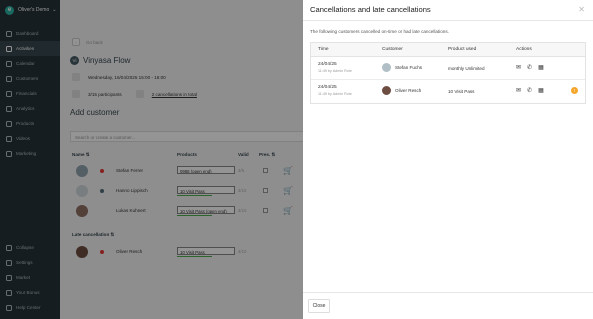  I want to click on customer-name: Oliver Resch, so click(408, 90).